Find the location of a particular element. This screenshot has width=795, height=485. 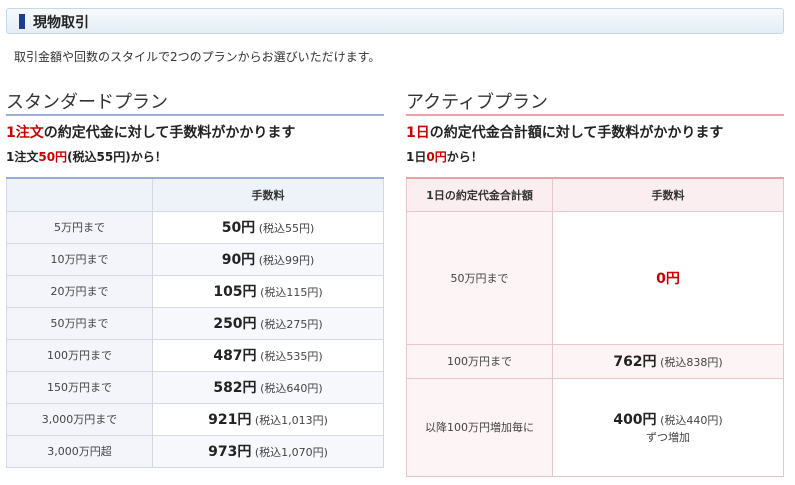

active-sub-suffix: から！ is located at coordinates (464, 157).